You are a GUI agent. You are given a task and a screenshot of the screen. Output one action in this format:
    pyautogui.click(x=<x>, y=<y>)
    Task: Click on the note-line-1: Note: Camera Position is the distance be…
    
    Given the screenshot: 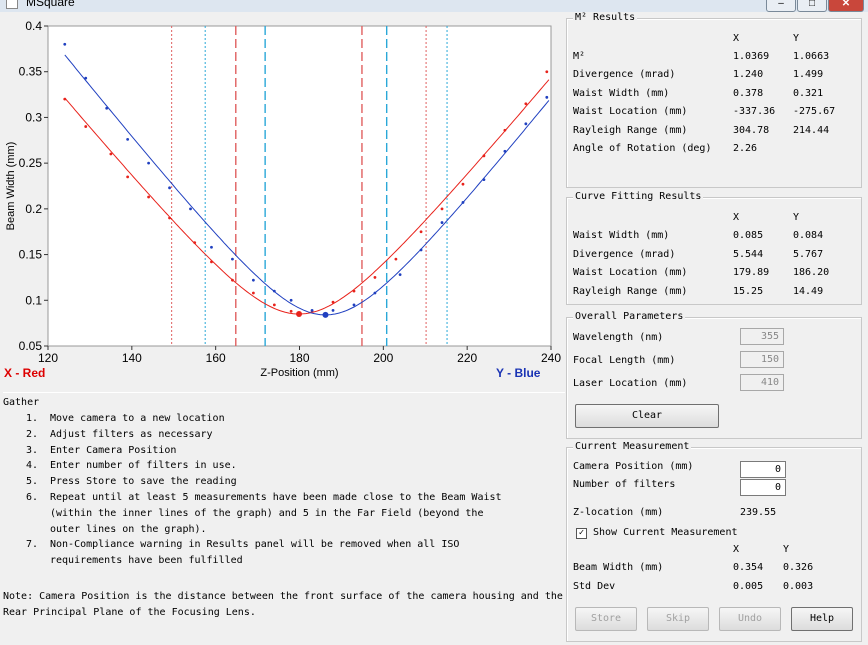 What is the action you would take?
    pyautogui.click(x=283, y=596)
    